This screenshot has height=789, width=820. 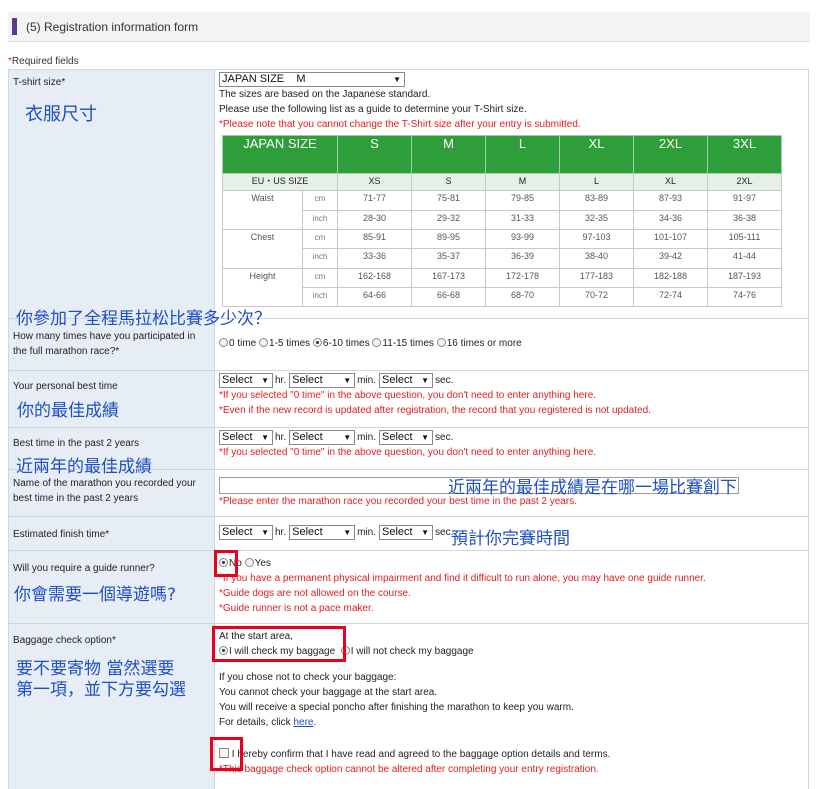 What do you see at coordinates (448, 200) in the screenshot?
I see `size-value-cell: 75-81` at bounding box center [448, 200].